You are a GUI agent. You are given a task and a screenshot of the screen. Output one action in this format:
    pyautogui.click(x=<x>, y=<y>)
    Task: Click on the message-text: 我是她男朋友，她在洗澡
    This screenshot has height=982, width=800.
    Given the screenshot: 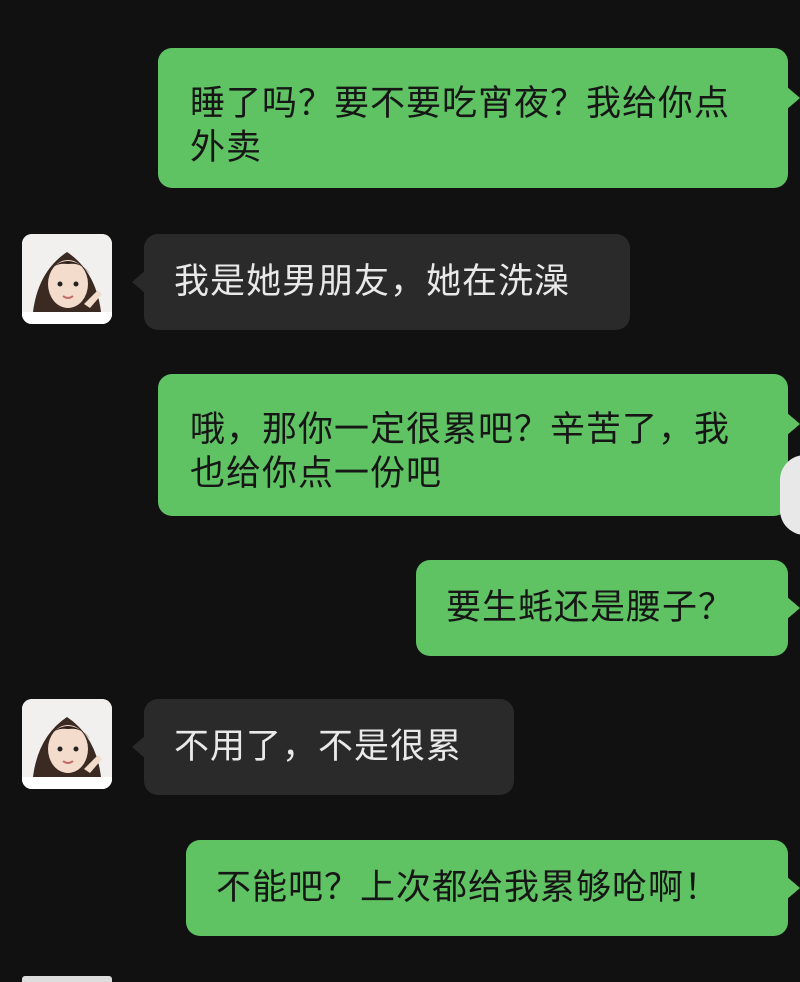 What is the action you would take?
    pyautogui.click(x=372, y=282)
    